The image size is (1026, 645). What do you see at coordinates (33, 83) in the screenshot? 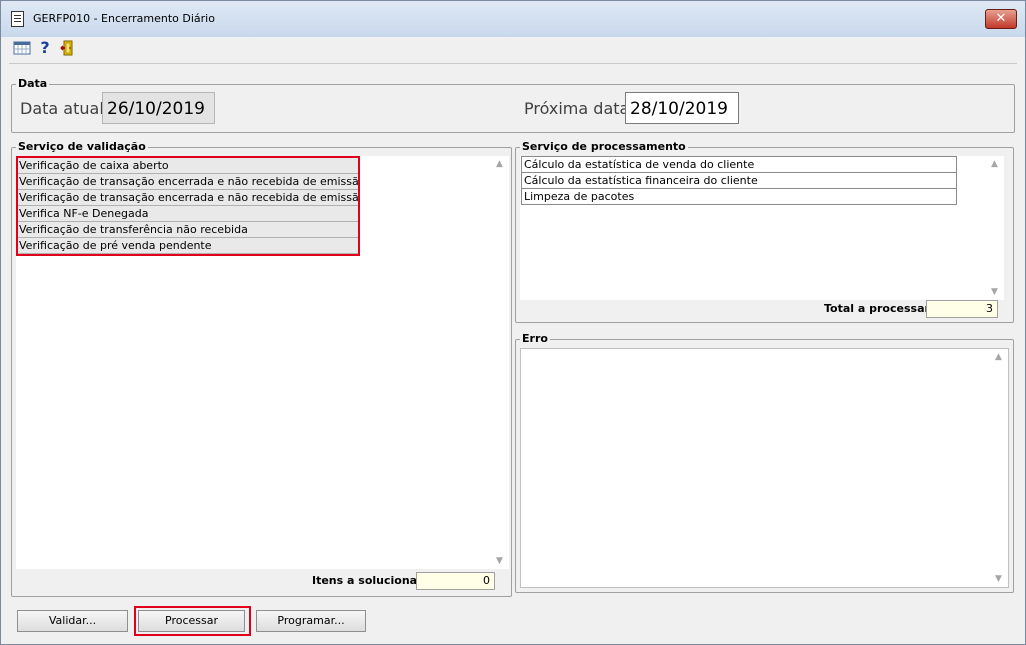
I see `data-group-legend: Data` at bounding box center [33, 83].